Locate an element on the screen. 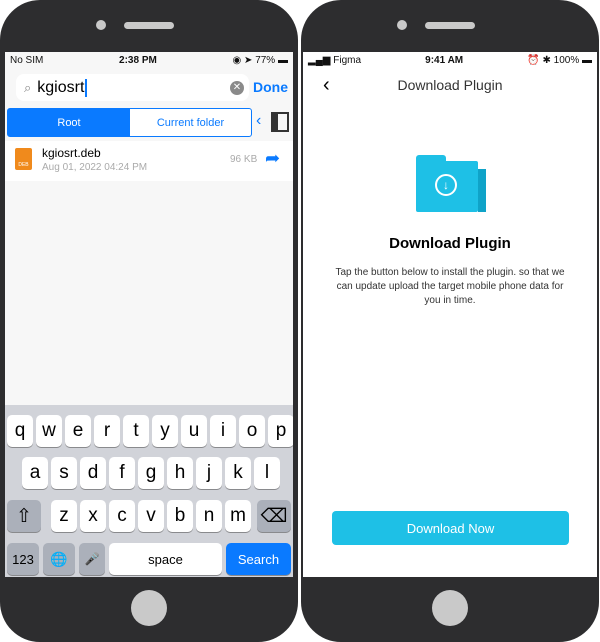  key-t: t is located at coordinates (136, 431).